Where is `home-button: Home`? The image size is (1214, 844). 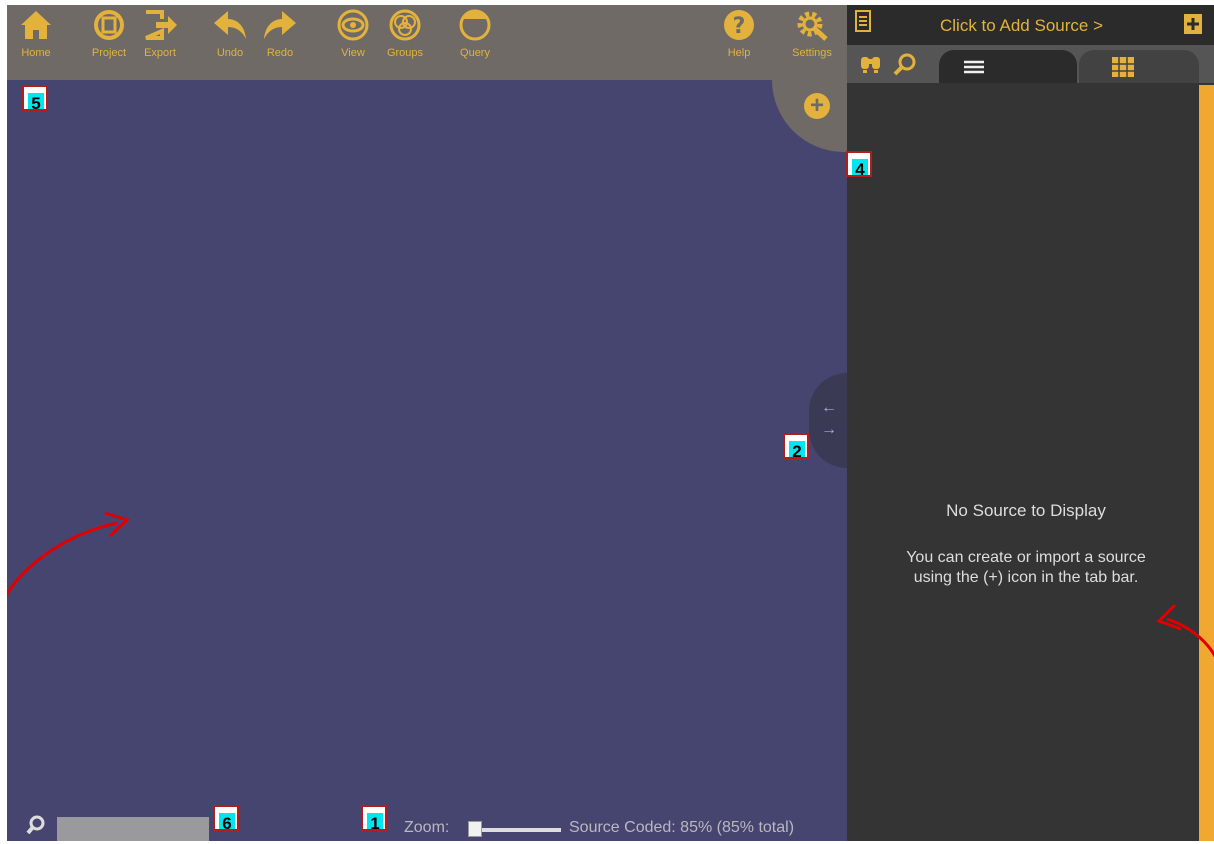
home-button: Home is located at coordinates (36, 34).